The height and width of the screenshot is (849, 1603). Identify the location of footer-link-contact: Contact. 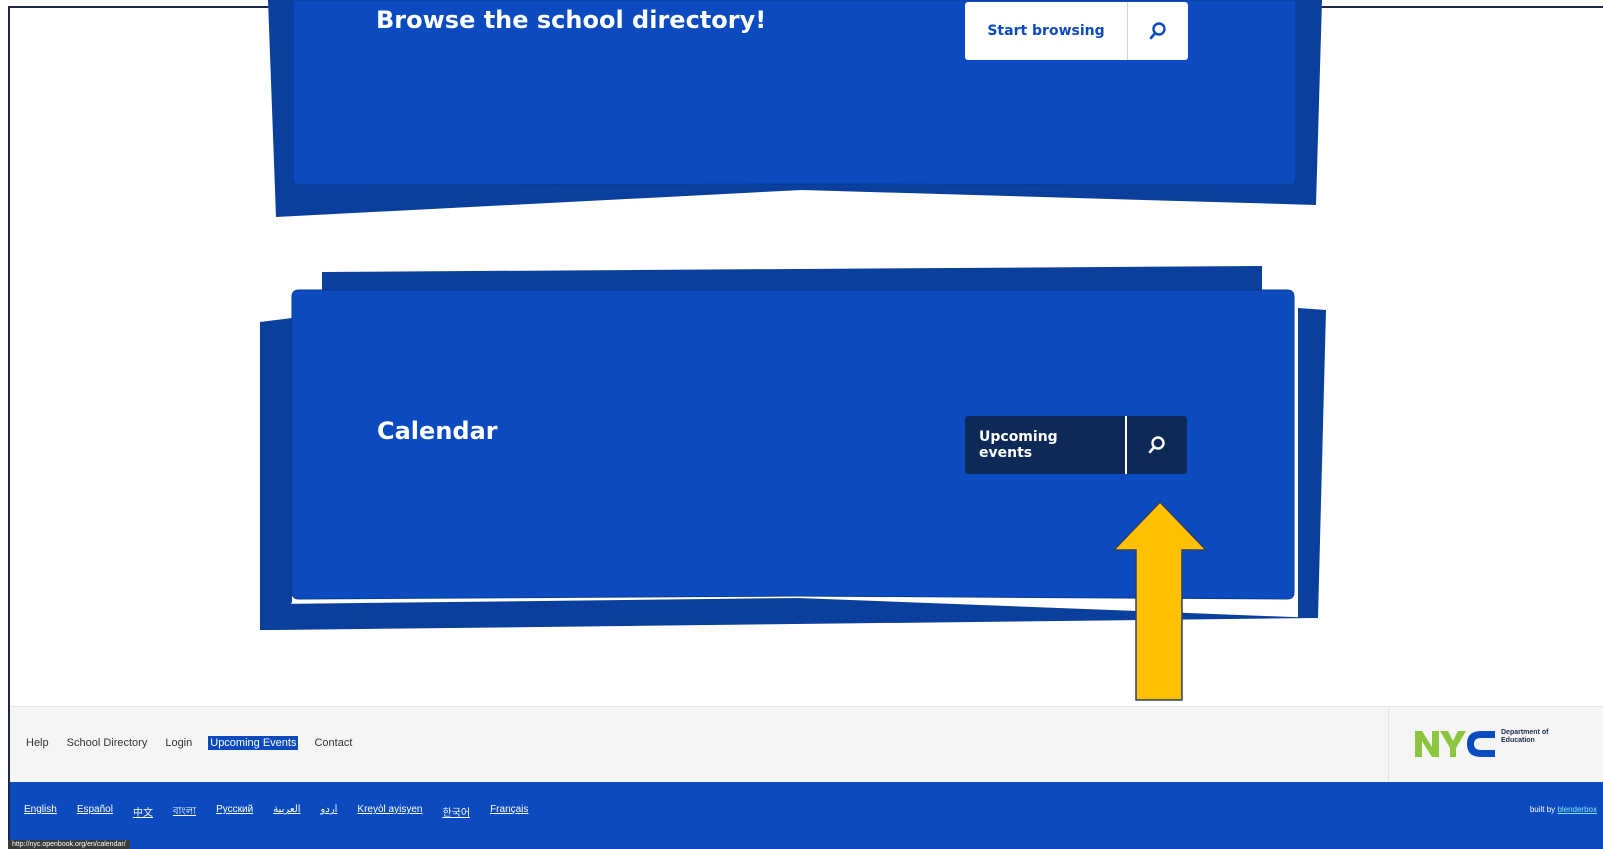
(333, 743).